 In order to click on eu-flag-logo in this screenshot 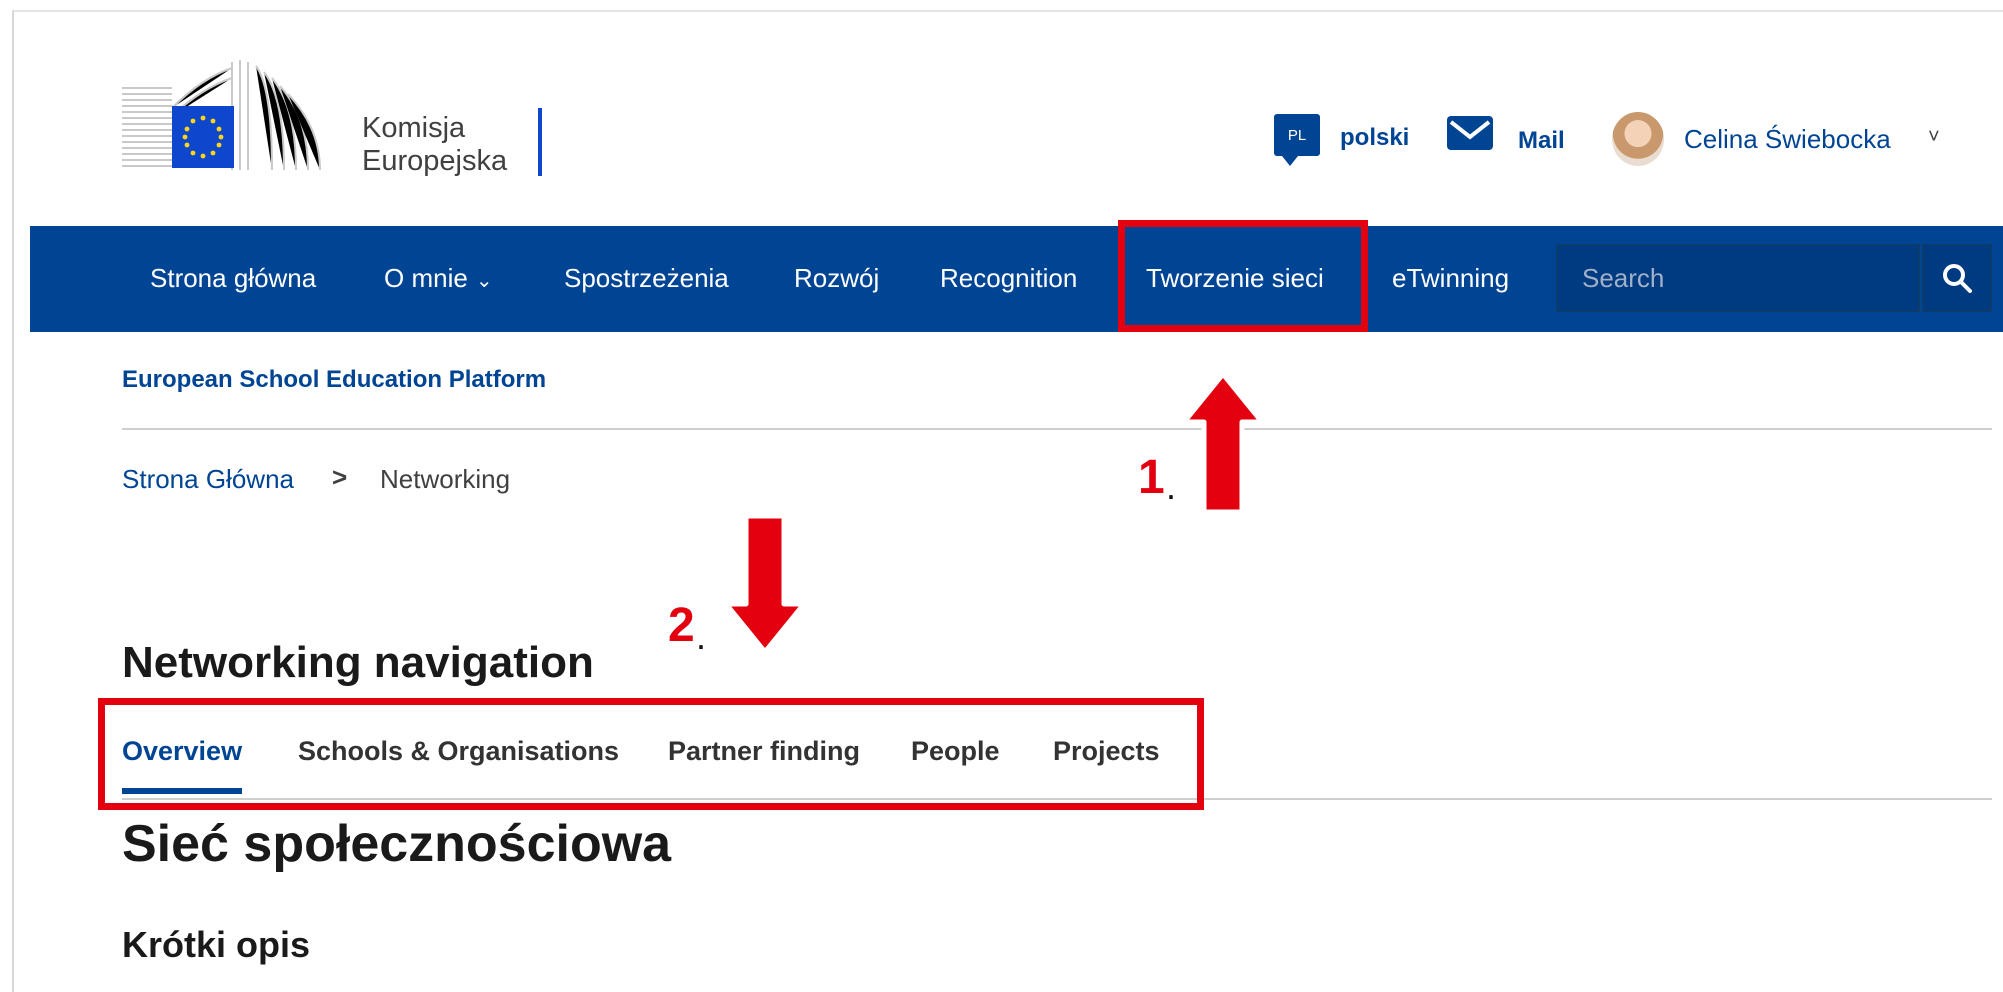, I will do `click(221, 115)`.